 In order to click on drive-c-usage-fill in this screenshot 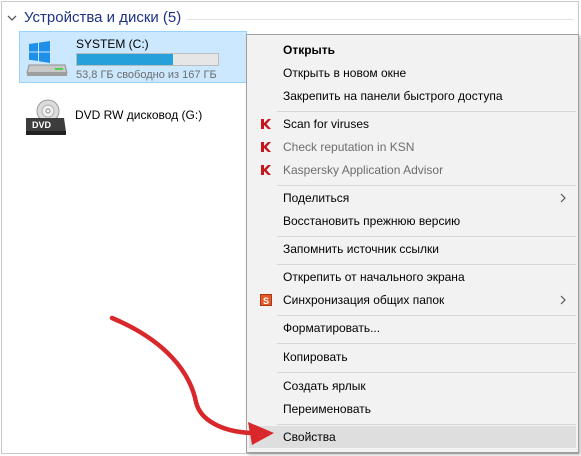, I will do `click(125, 59)`.